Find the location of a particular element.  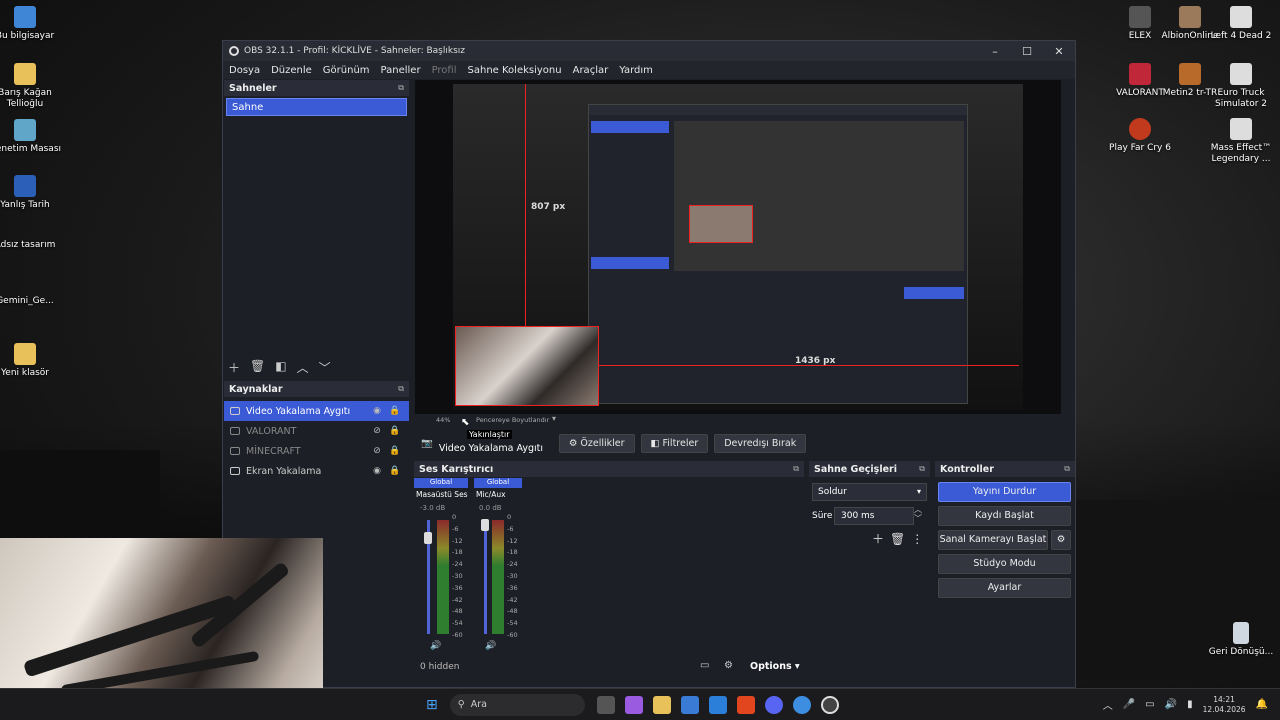

start-virtual-camera-button: Sanal Kamerayı Başlat is located at coordinates (993, 540).